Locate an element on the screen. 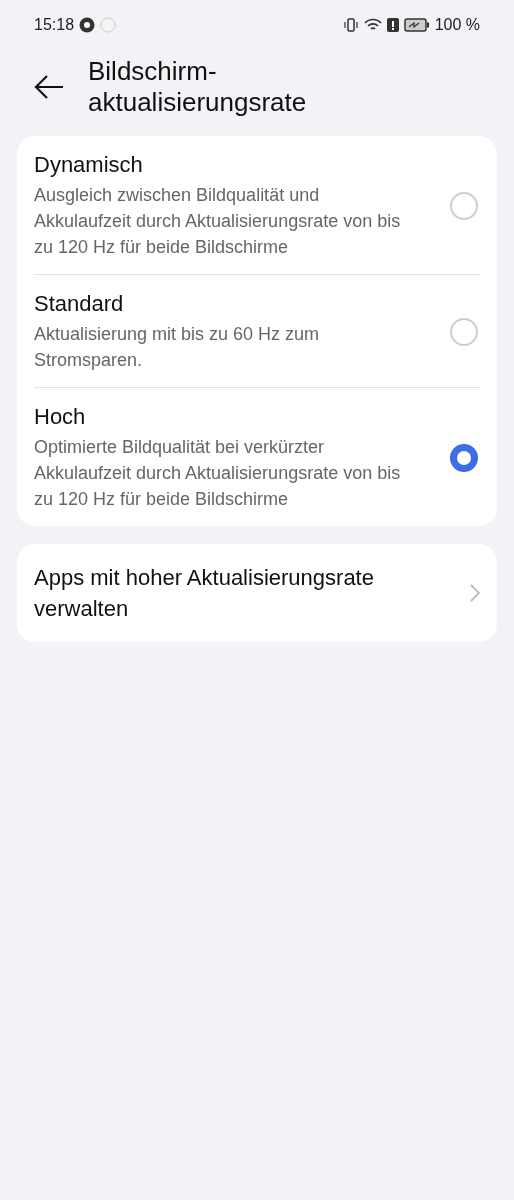 Image resolution: width=514 pixels, height=1200 pixels. battery-percentage: 100 % is located at coordinates (457, 25).